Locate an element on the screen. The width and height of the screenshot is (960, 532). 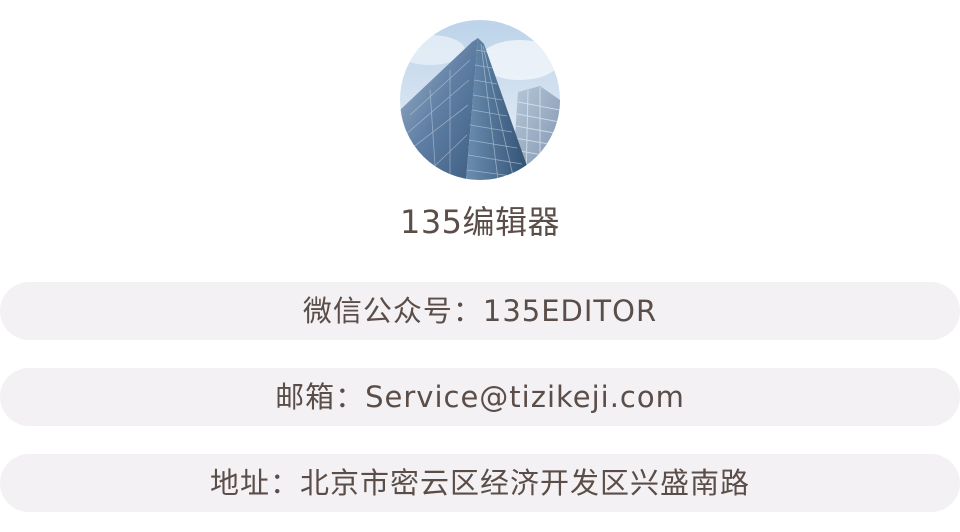
wechat-account-pill: 微信公众号：135EDITOR is located at coordinates (480, 311).